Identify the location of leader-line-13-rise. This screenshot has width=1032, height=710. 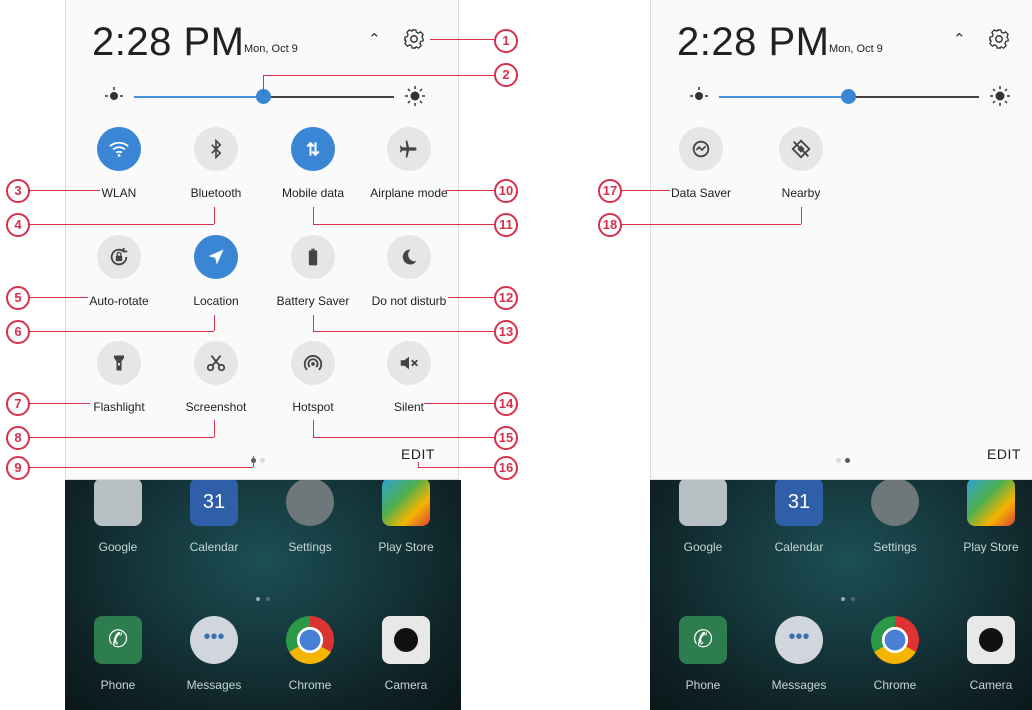
(313, 323).